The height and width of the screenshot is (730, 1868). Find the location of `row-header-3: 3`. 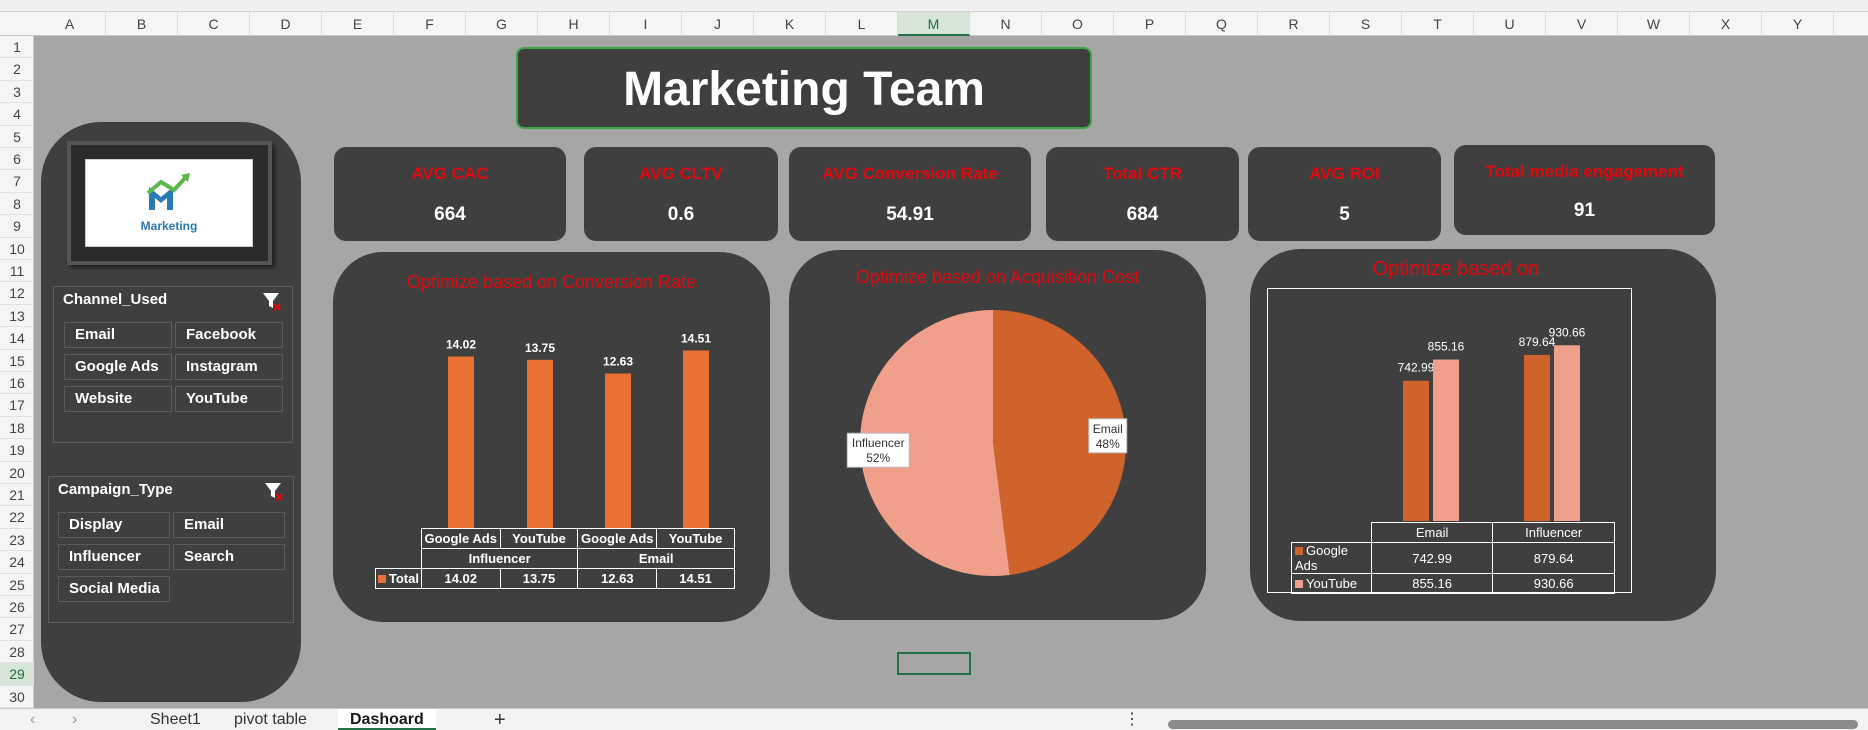

row-header-3: 3 is located at coordinates (17, 92).